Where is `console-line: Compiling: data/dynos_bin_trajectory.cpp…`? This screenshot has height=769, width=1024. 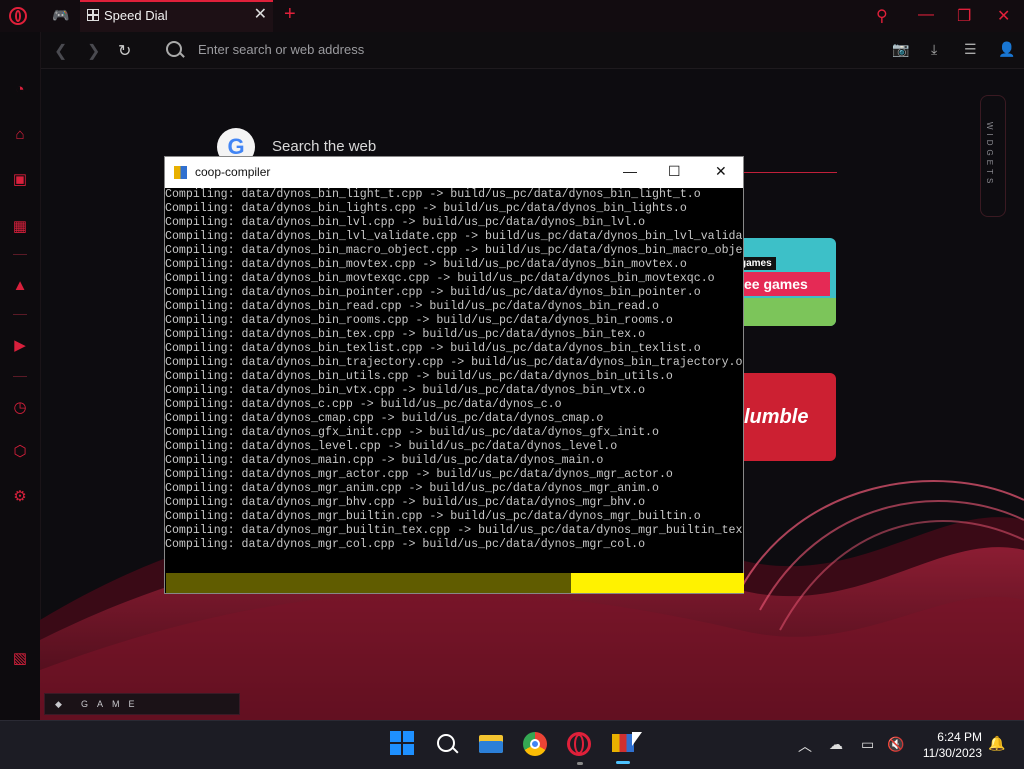
console-line: Compiling: data/dynos_bin_trajectory.cpp… is located at coordinates (454, 362).